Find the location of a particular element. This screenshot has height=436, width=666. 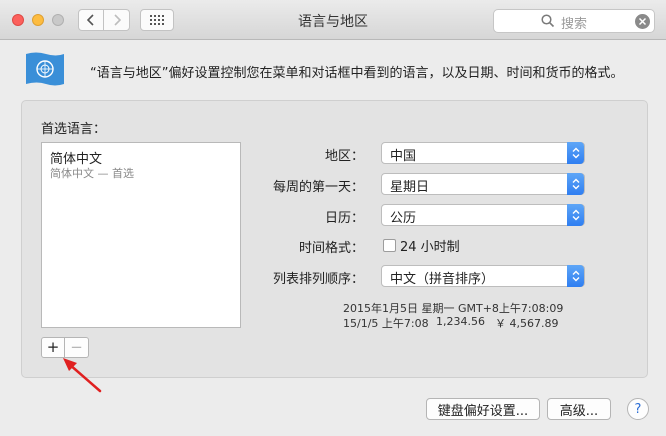

sort-order-popup: 中文（拼音排序） is located at coordinates (483, 276).